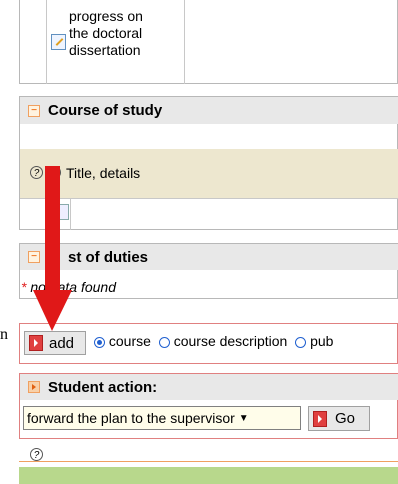 Image resolution: width=398 pixels, height=484 pixels. I want to click on radio-course, so click(99, 342).